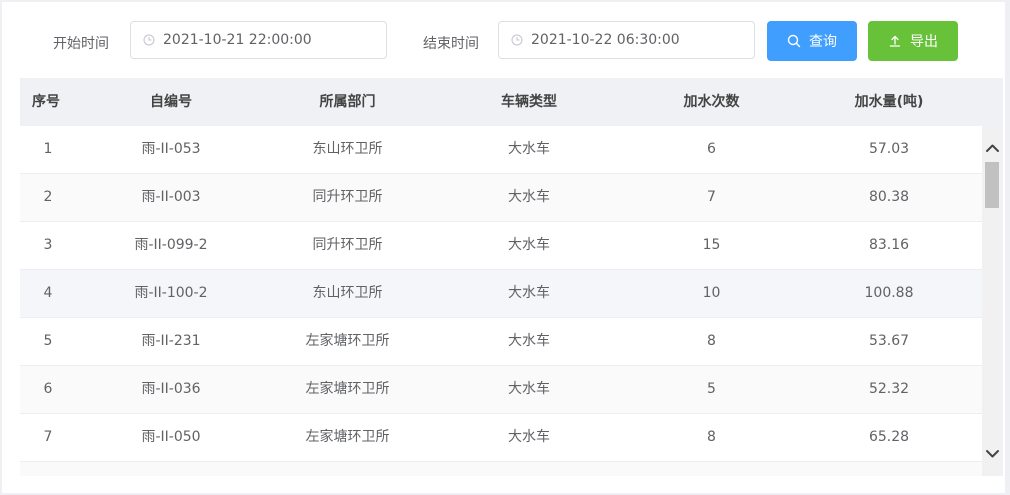  Describe the element at coordinates (711, 197) in the screenshot. I see `cell-refill-count: 7` at that location.